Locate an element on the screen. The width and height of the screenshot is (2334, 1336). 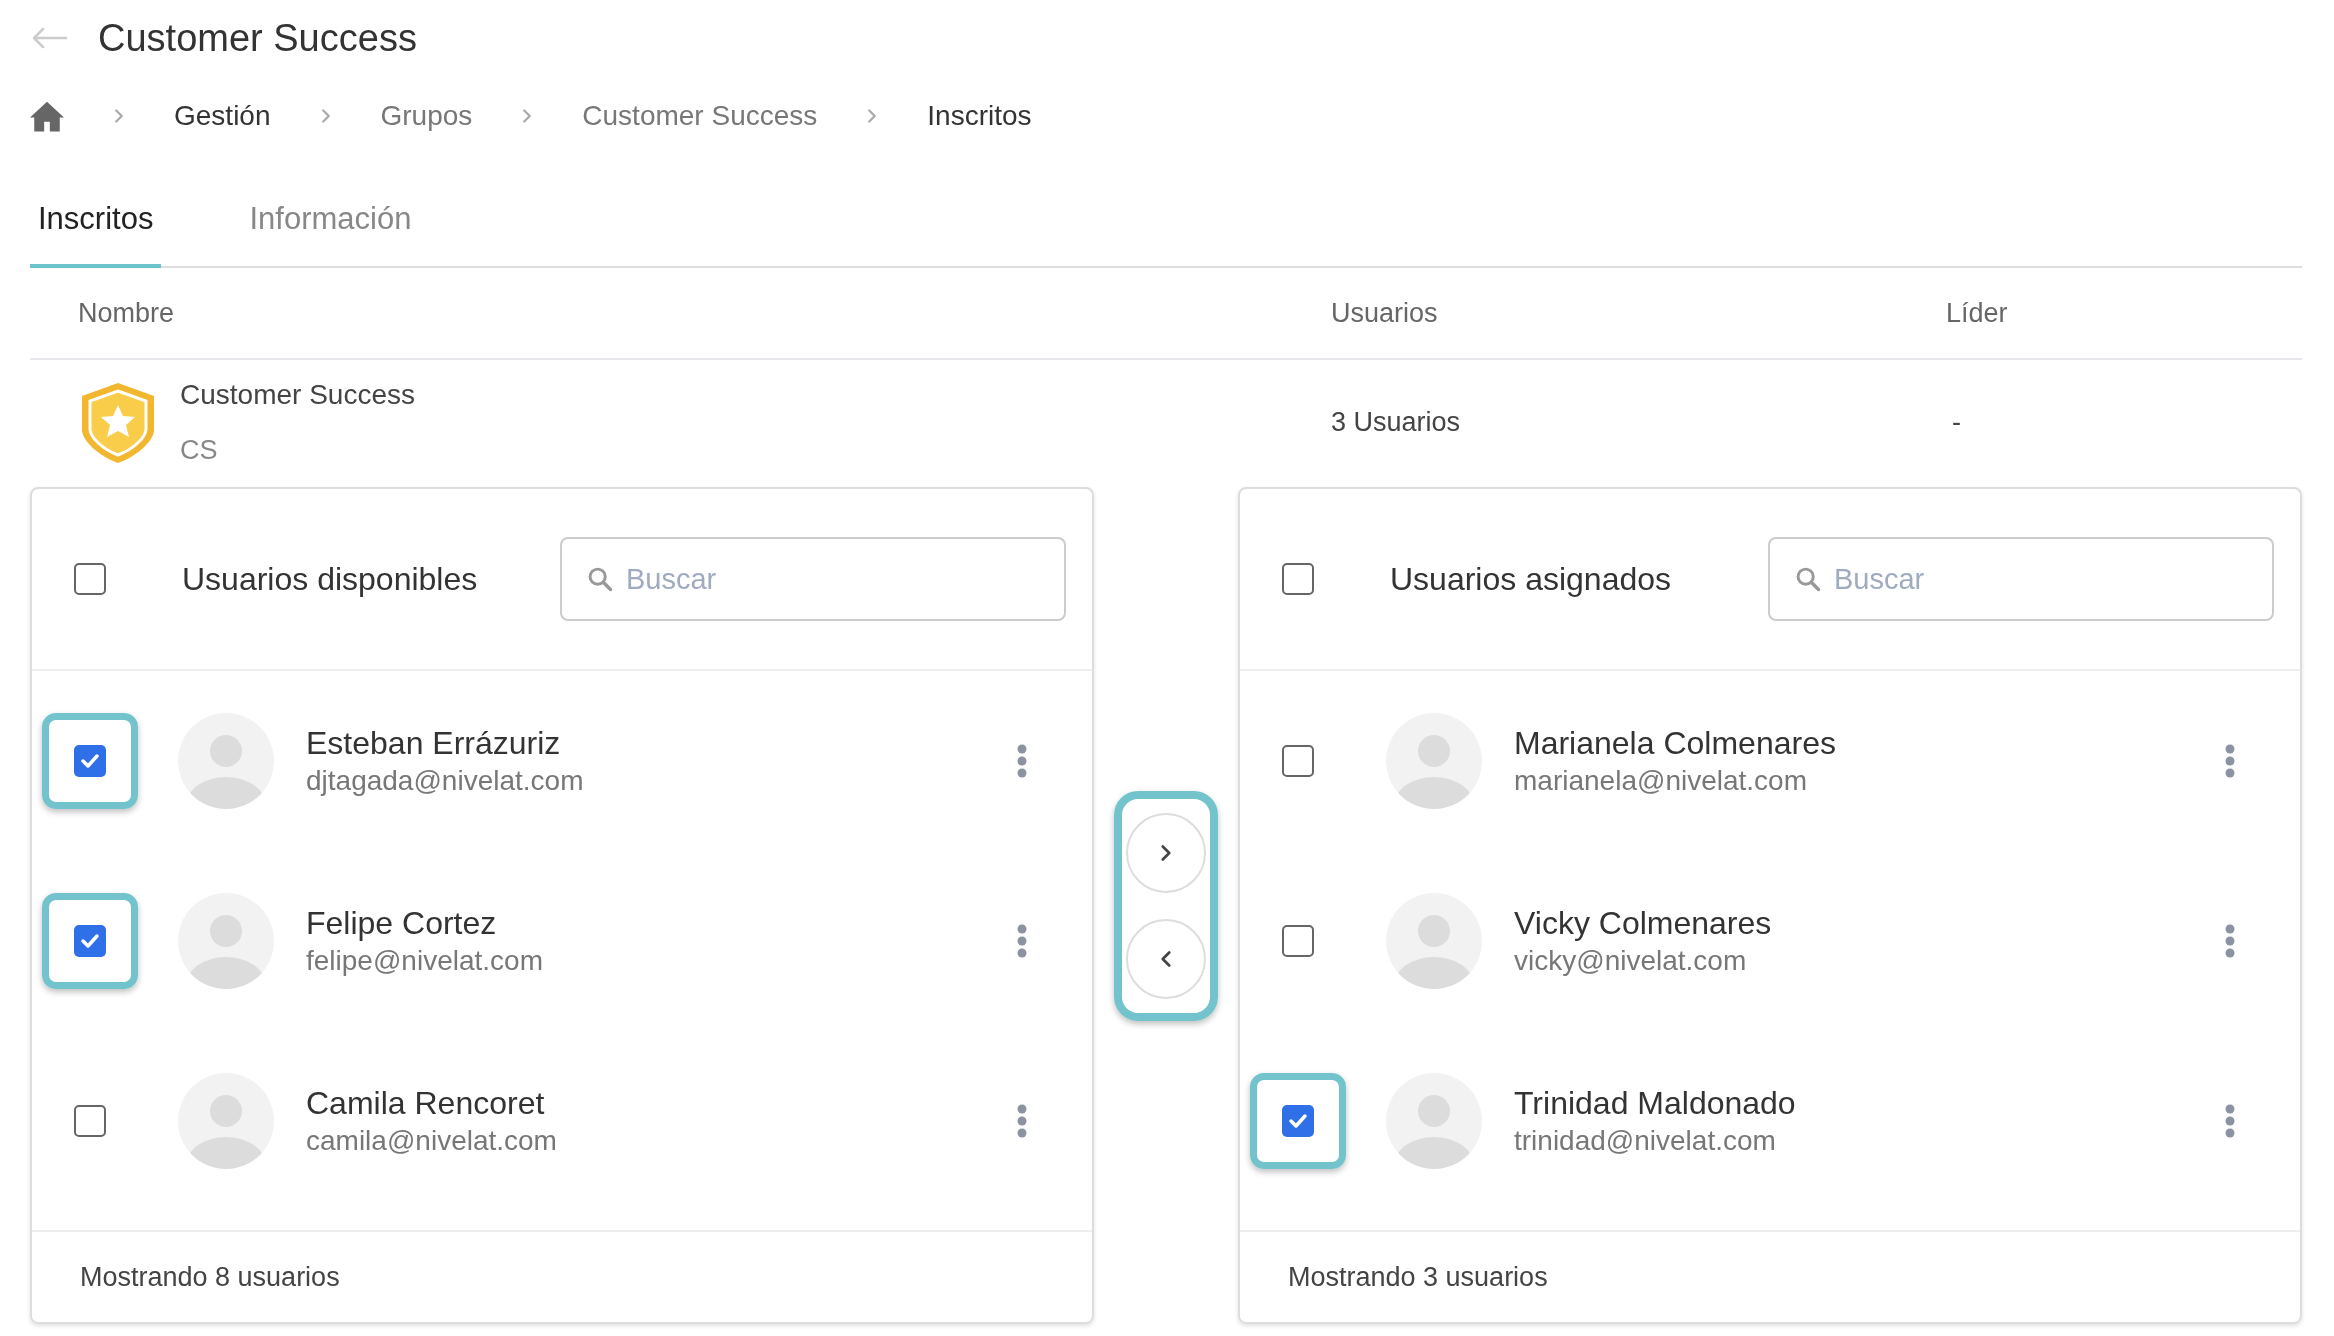
table-cell-text: 3 Usuarios is located at coordinates (1396, 423).